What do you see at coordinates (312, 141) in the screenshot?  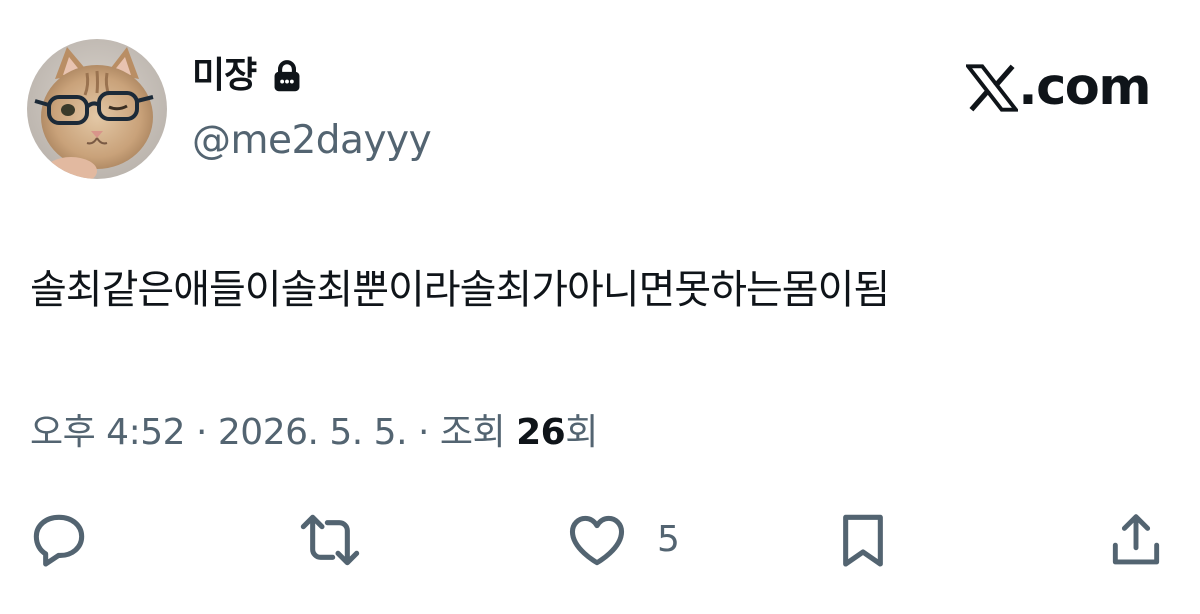 I see `user-handle: @me2dayyy` at bounding box center [312, 141].